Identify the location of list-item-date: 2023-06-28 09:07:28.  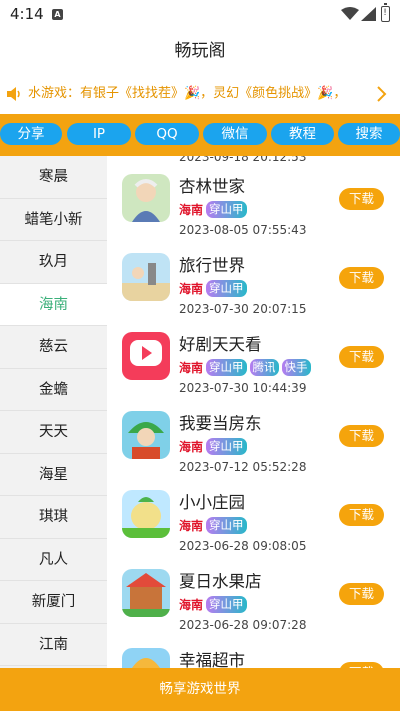
(243, 625).